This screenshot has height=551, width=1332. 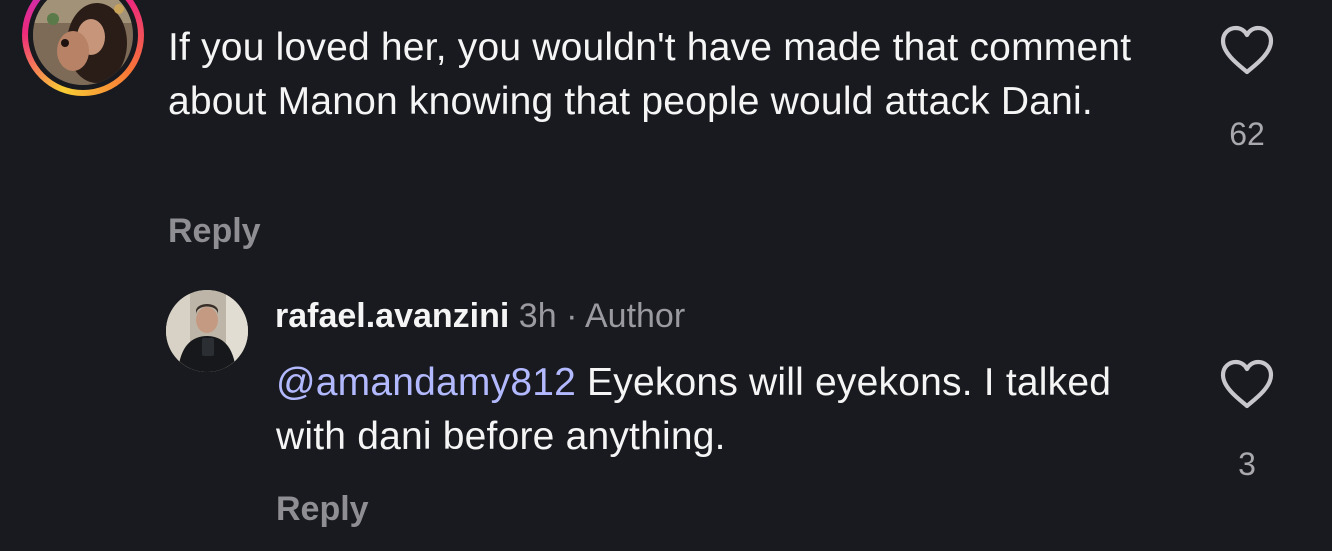 I want to click on reply-timestamp: 3h, so click(x=537, y=316).